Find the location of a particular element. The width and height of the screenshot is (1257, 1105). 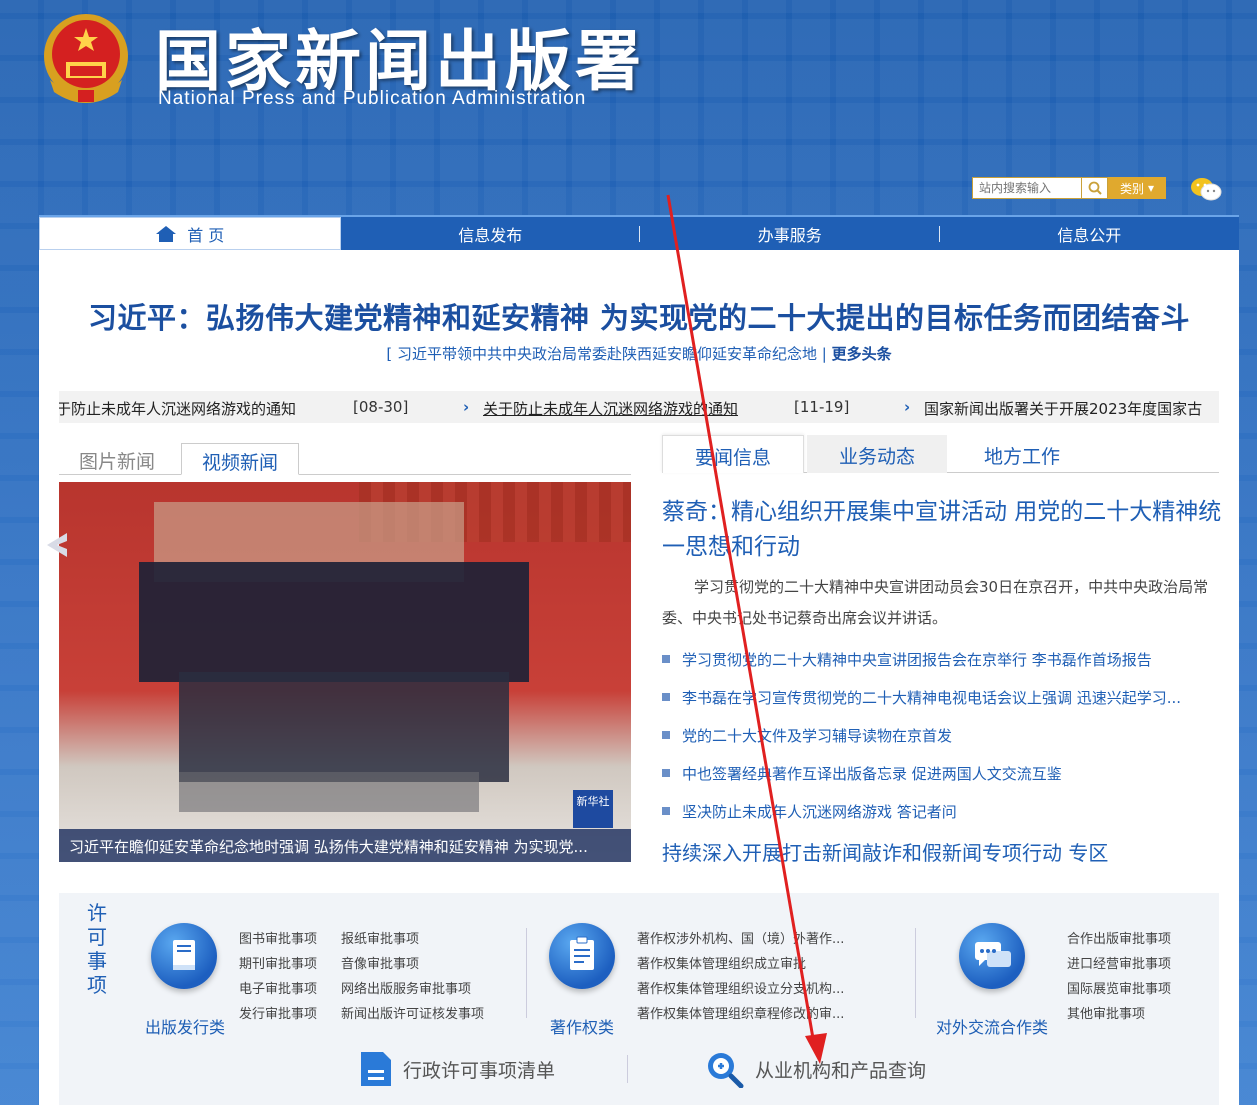

list-item: 学习贯彻党的二十大精神中央宣讲团报告会在京举行 李书磊作首场报告 is located at coordinates (940, 659).